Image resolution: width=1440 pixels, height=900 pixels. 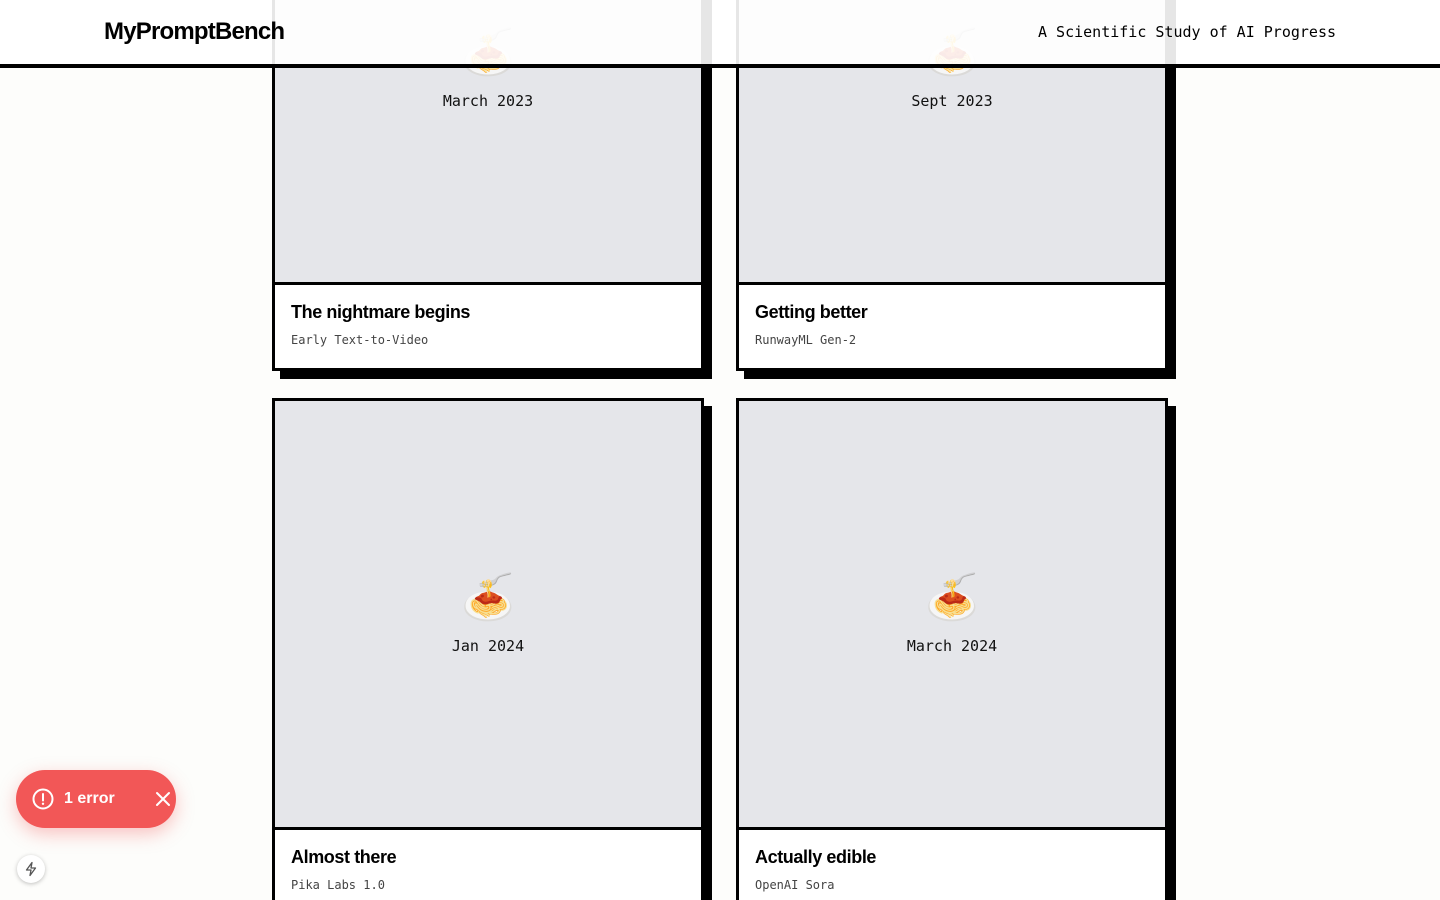 What do you see at coordinates (806, 340) in the screenshot?
I see `card-subtitle: RunwayML Gen-2` at bounding box center [806, 340].